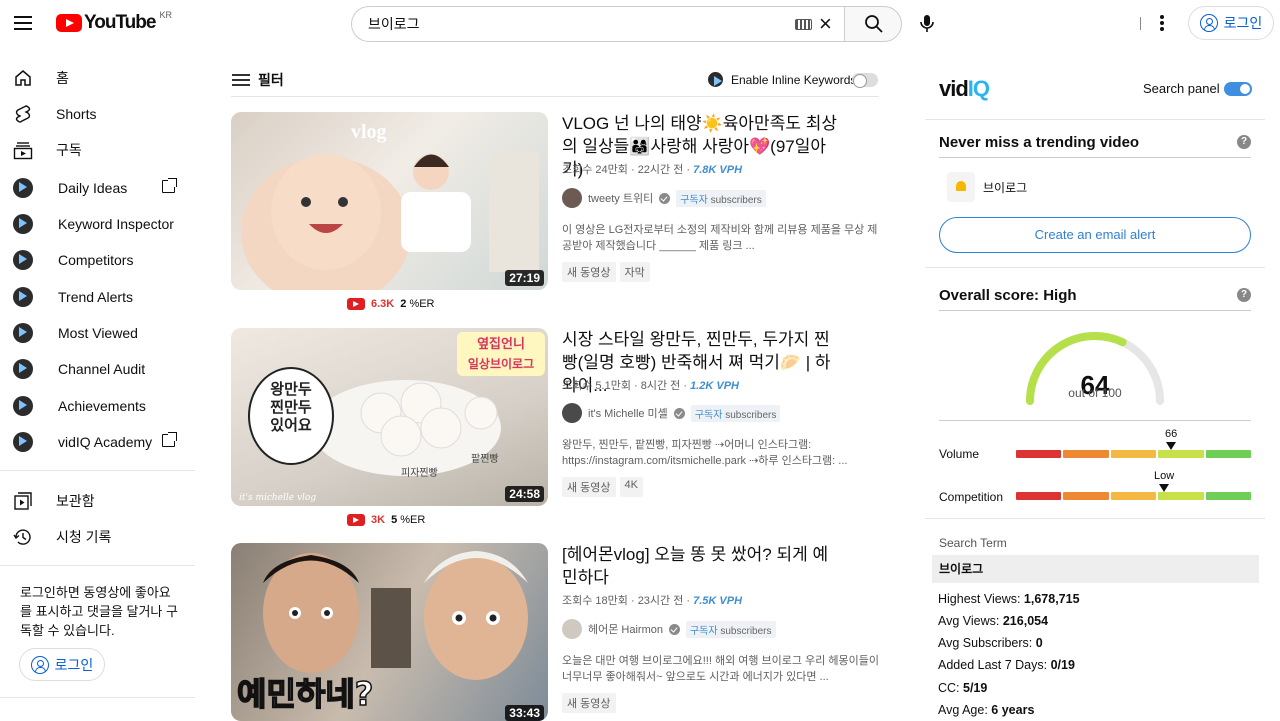  What do you see at coordinates (664, 198) in the screenshot?
I see `channel-info: tweety 트위티 구독자 subscribers` at bounding box center [664, 198].